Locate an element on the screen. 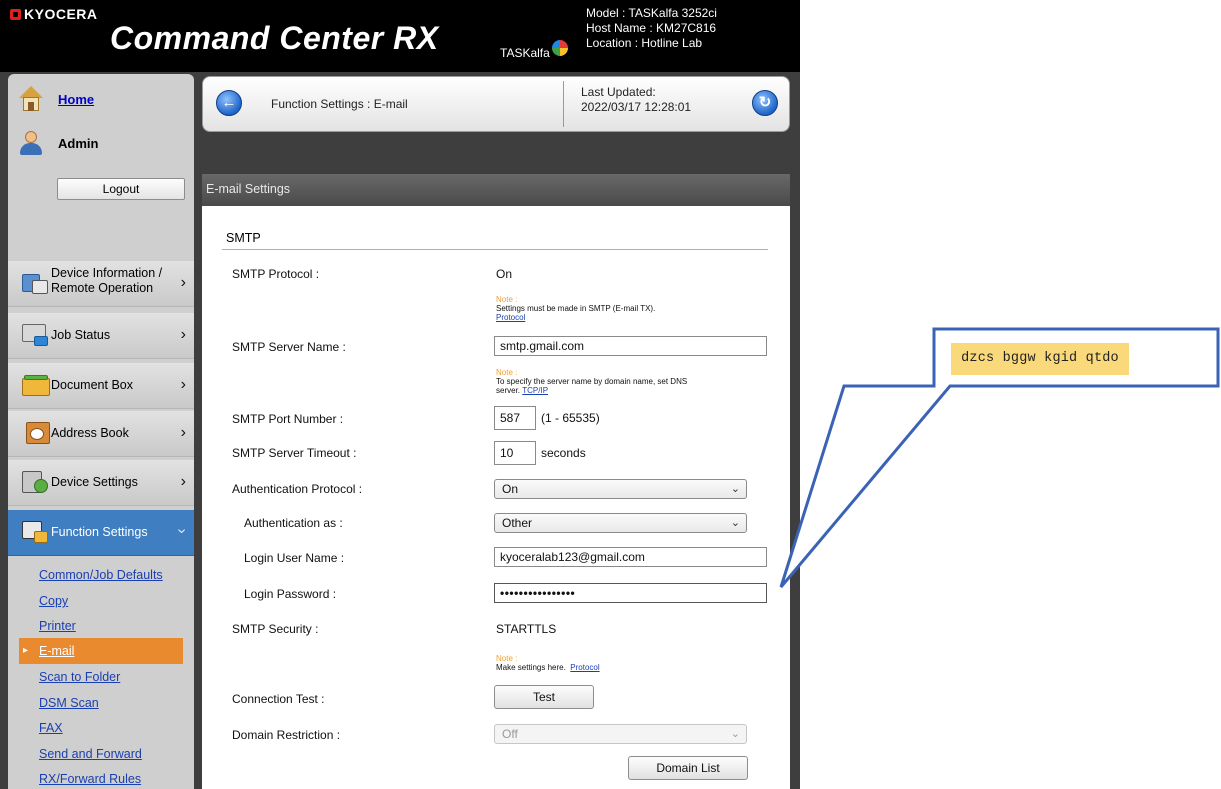 The width and height of the screenshot is (1221, 789). smtp-security-label: SMTP Security : is located at coordinates (275, 629).